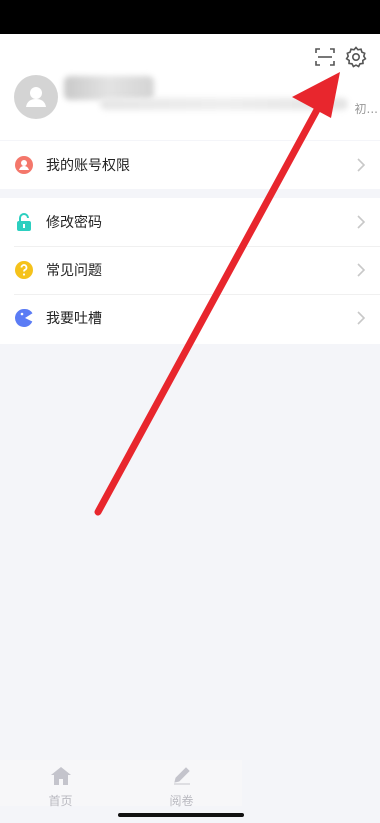  I want to click on avatar, so click(36, 97).